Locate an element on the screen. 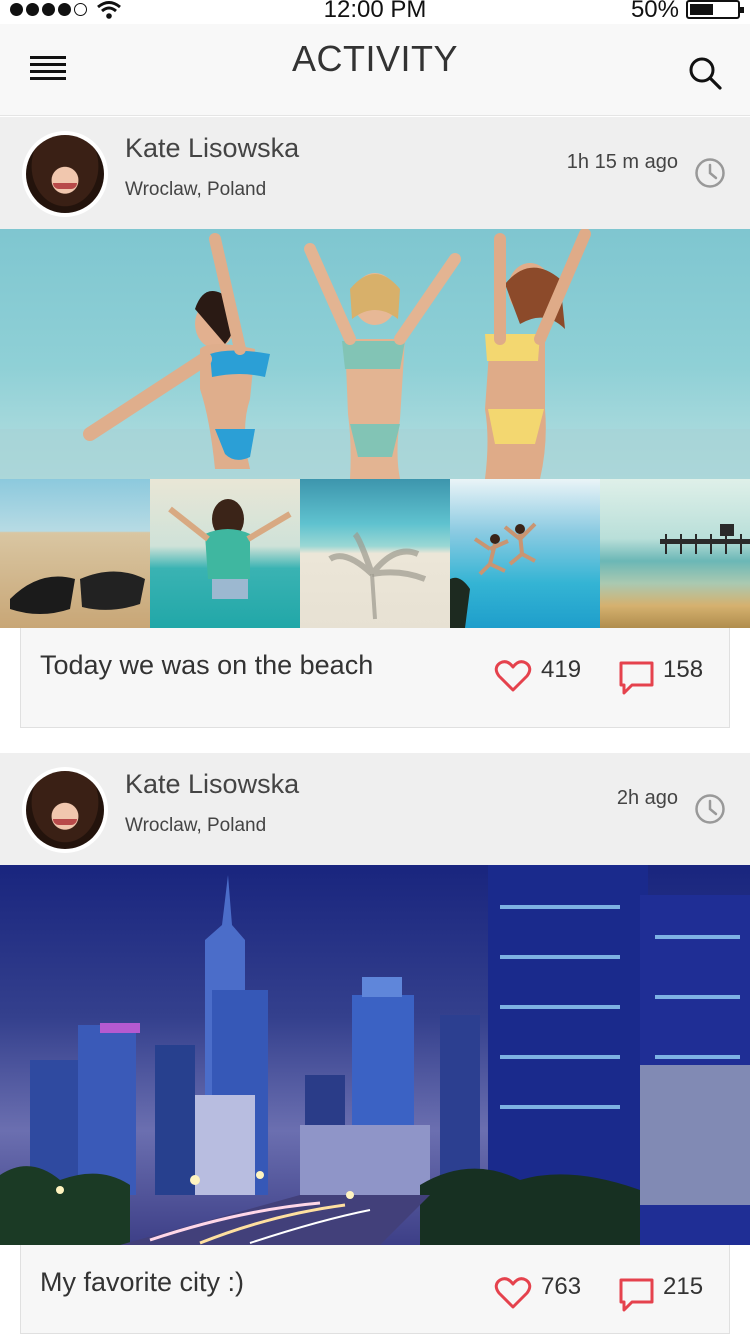  battery-percentage: 50% is located at coordinates (654, 11).